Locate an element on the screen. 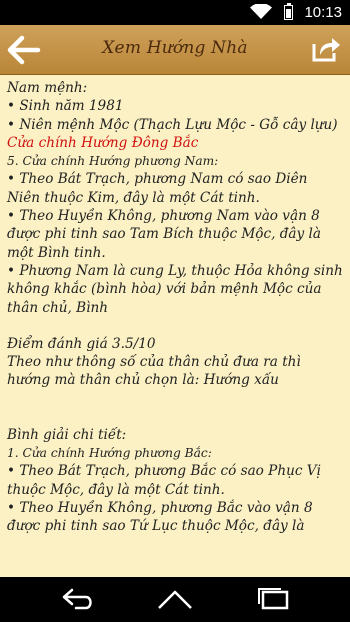  recent-apps-icon is located at coordinates (274, 601).